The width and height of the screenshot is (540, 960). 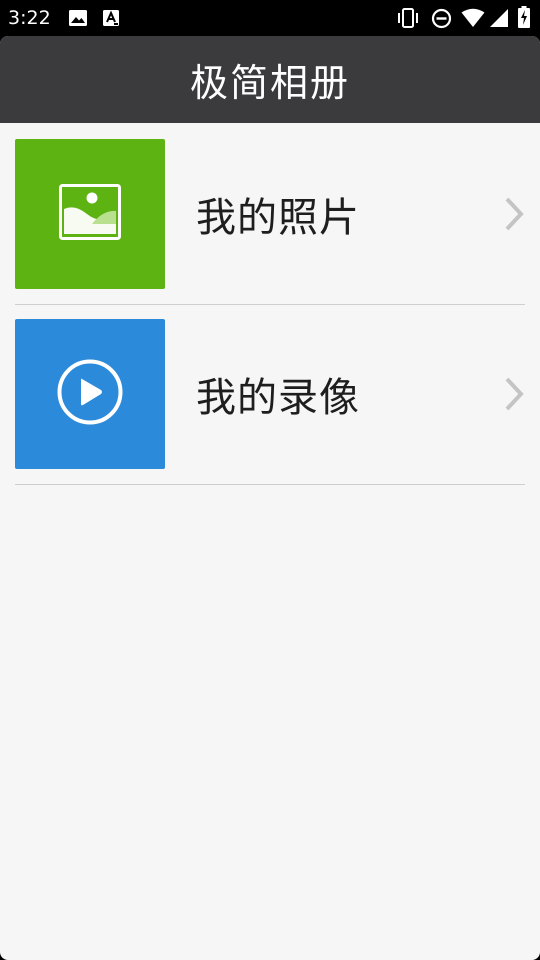 I want to click on photo-icon, so click(x=90, y=214).